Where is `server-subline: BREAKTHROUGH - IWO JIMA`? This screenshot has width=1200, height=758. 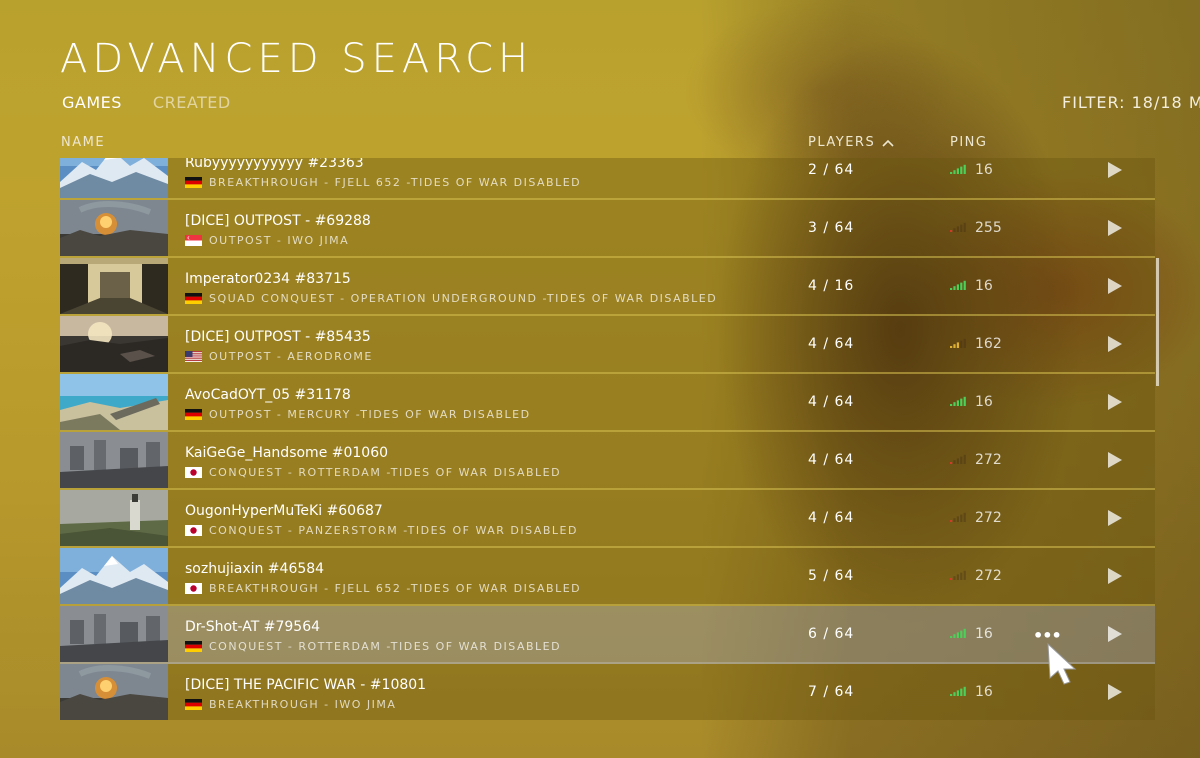 server-subline: BREAKTHROUGH - IWO JIMA is located at coordinates (290, 704).